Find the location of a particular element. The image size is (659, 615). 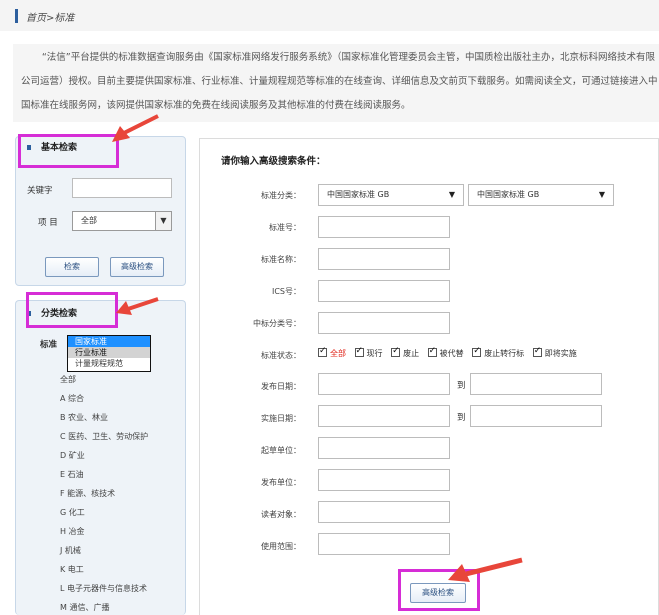

advanced-search-title: 请你输入高级搜索条件： is located at coordinates (273, 161).